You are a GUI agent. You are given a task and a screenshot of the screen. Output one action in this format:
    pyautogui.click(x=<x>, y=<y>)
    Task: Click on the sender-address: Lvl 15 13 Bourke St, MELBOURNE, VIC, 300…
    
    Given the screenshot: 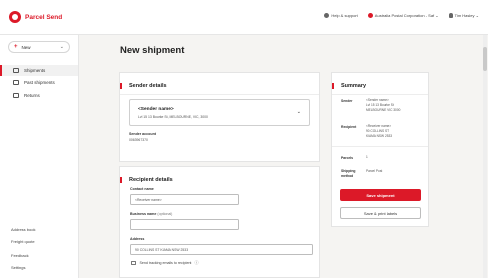 What is the action you would take?
    pyautogui.click(x=173, y=117)
    